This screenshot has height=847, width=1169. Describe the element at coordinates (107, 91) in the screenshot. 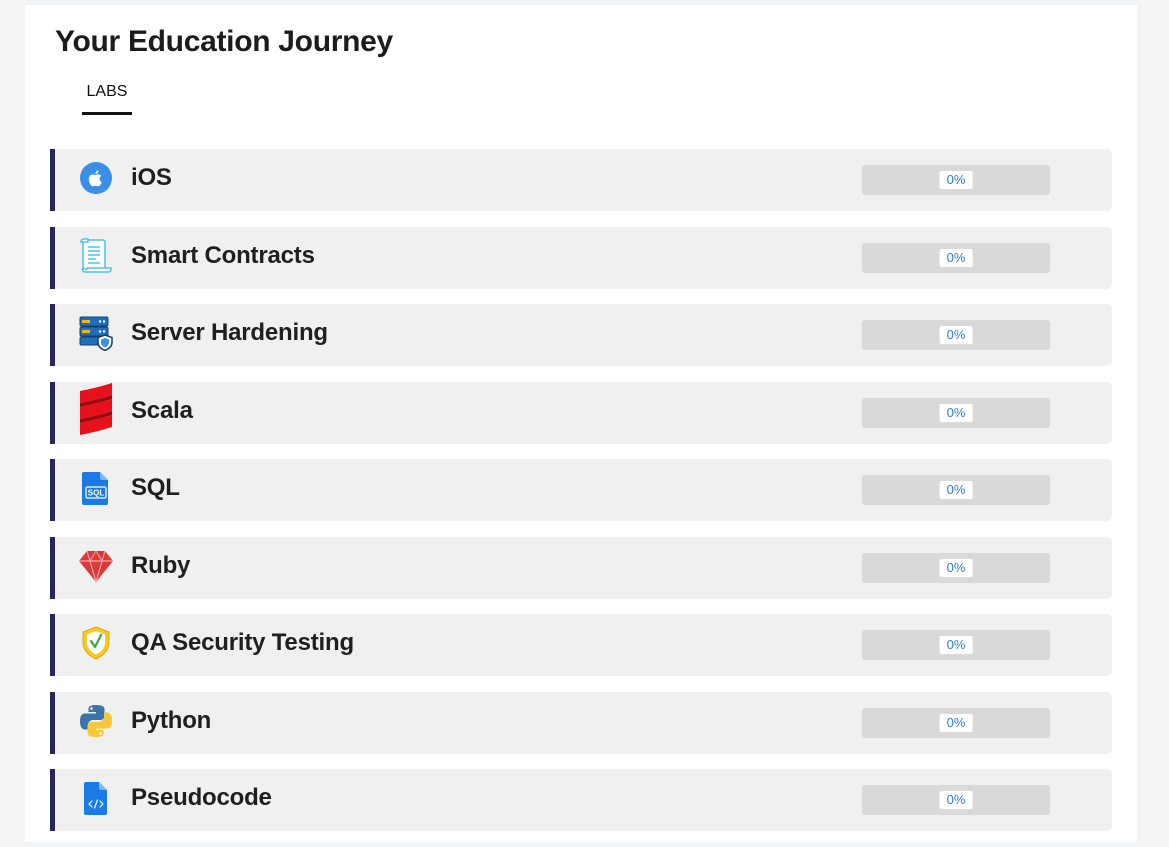

I see `tab-labs-label: LABS` at that location.